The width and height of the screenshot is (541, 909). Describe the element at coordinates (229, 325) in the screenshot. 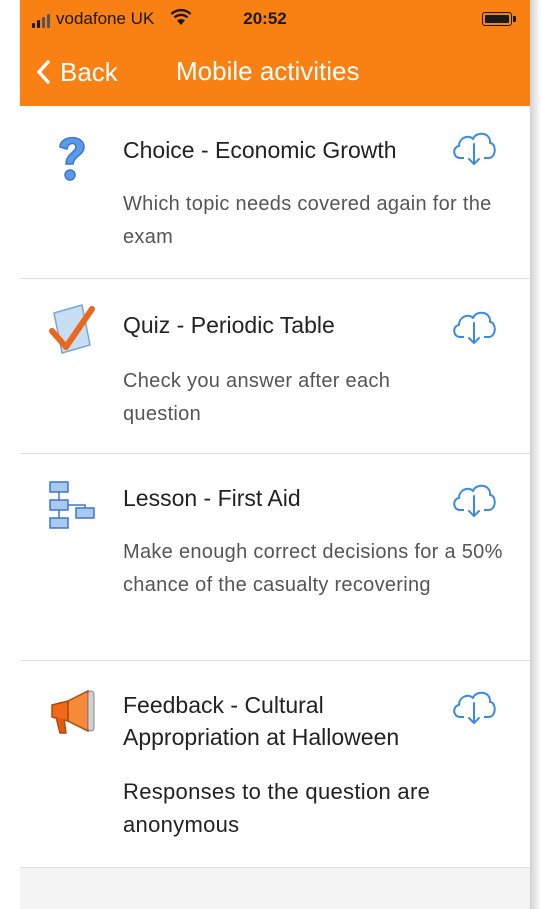

I see `activity-title: Quiz - Periodic Table` at that location.